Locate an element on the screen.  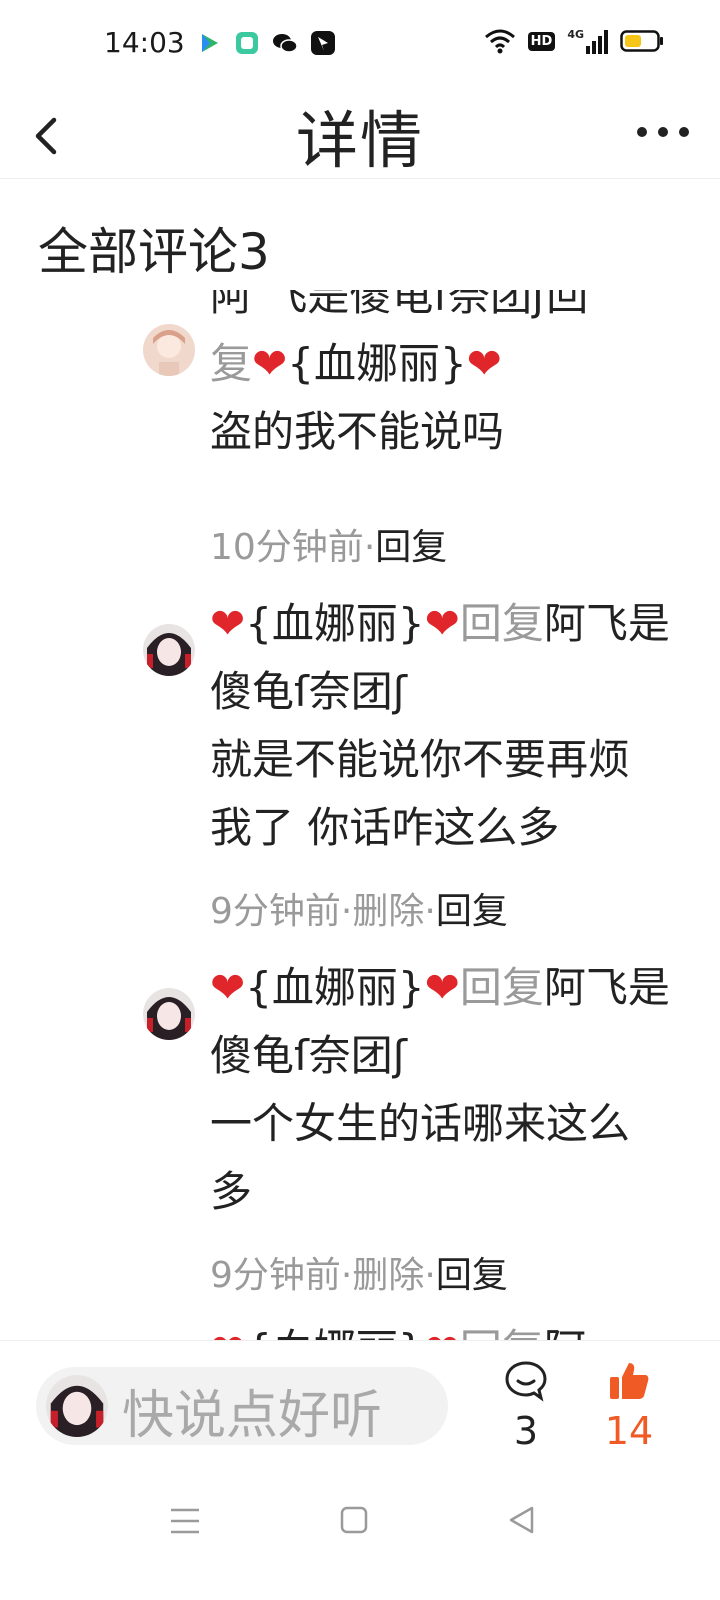
status-system-icons: HD 4G is located at coordinates (574, 41).